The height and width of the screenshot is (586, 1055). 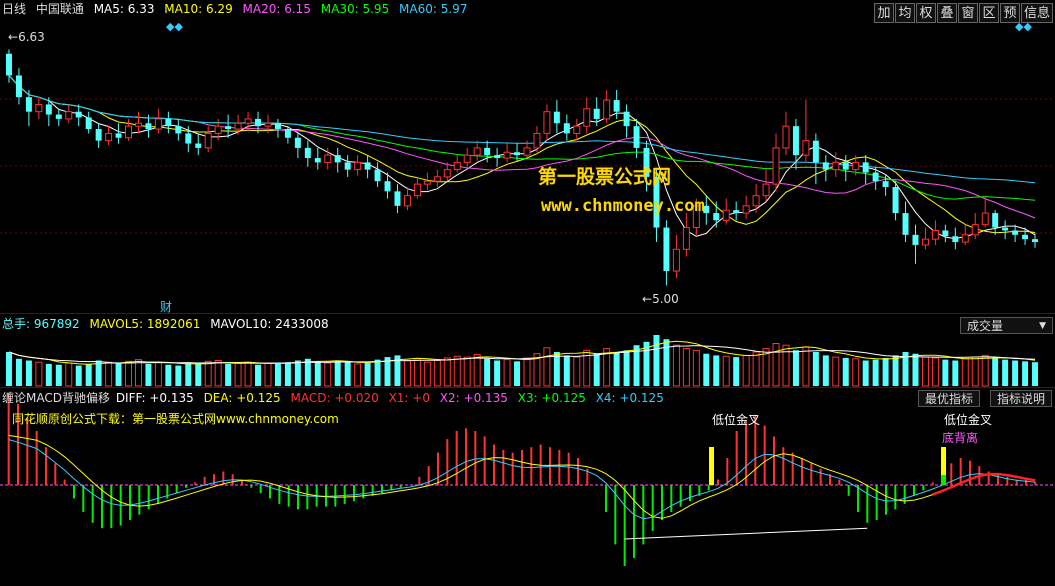 I want to click on divergence-line, so click(x=746, y=533).